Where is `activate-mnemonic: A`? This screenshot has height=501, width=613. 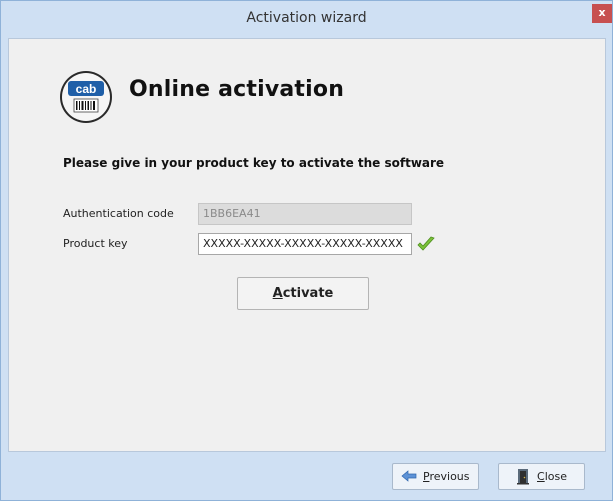
activate-mnemonic: A is located at coordinates (277, 293).